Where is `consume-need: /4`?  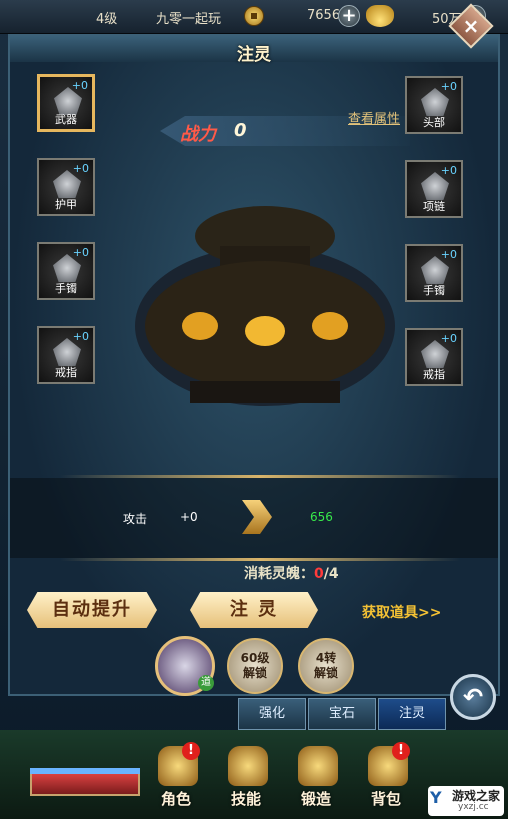
consume-need: /4 is located at coordinates (331, 574).